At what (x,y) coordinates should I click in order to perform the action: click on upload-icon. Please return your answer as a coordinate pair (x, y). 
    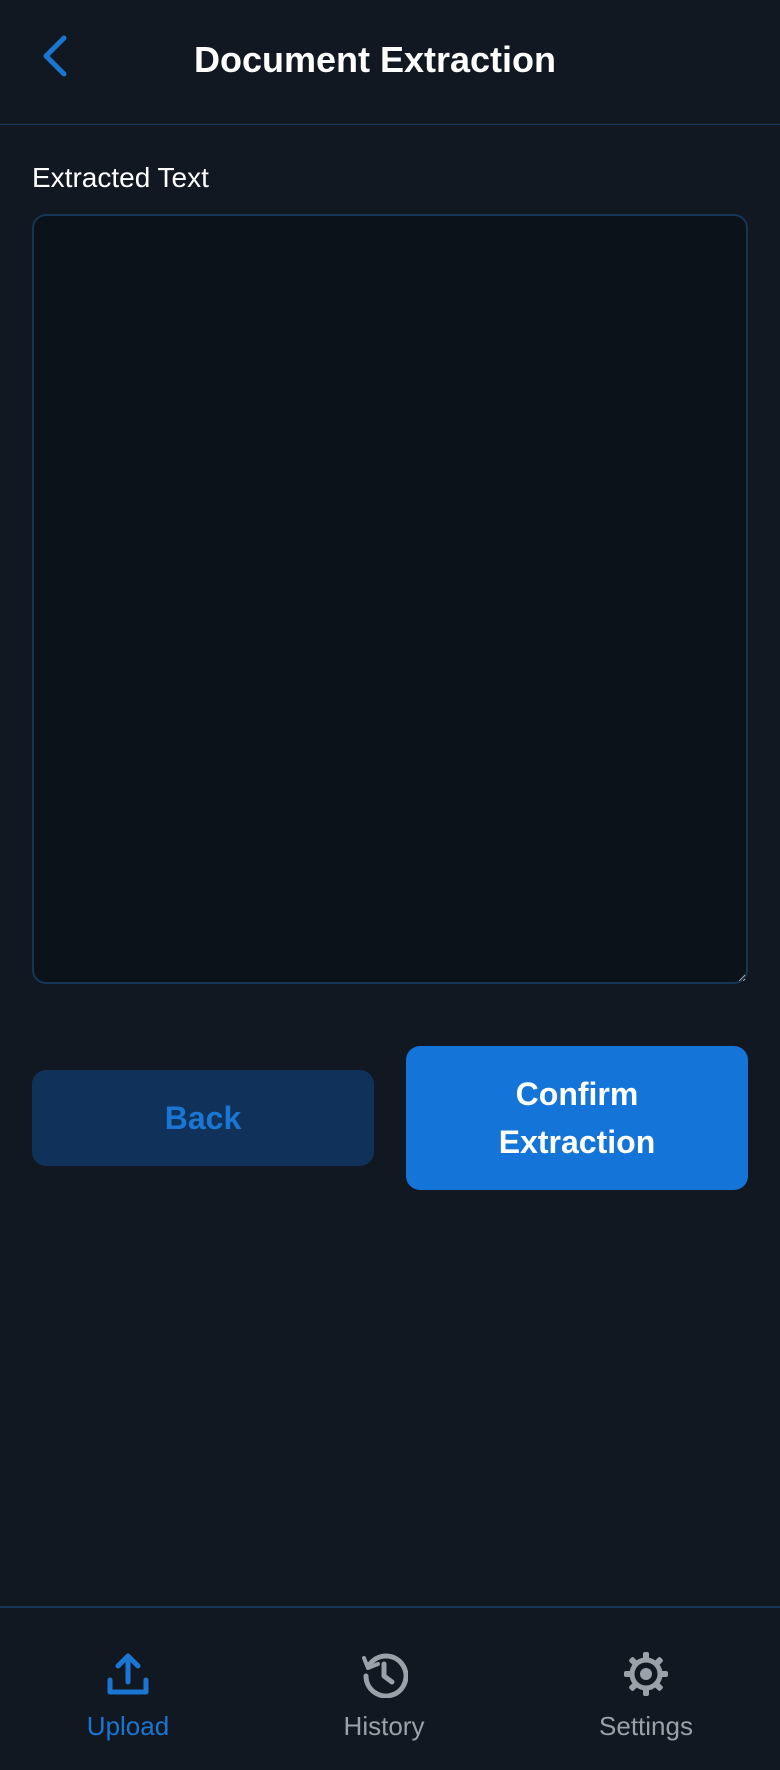
    Looking at the image, I should click on (128, 1674).